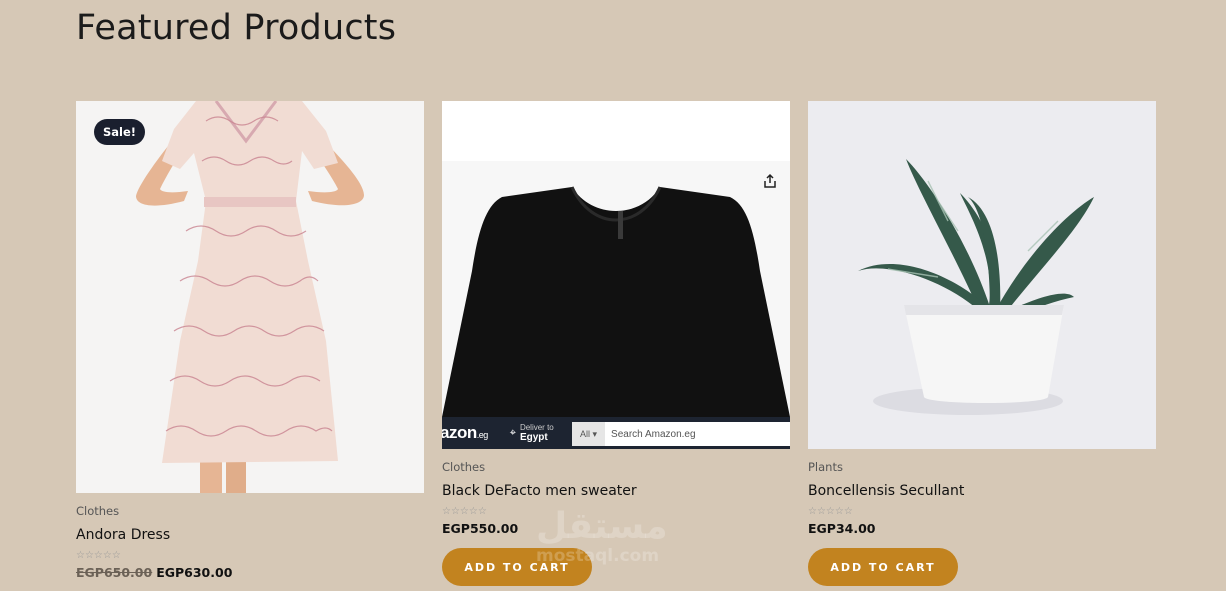 This screenshot has width=1226, height=591. Describe the element at coordinates (194, 572) in the screenshot. I see `sale-price: EGP630.00` at that location.